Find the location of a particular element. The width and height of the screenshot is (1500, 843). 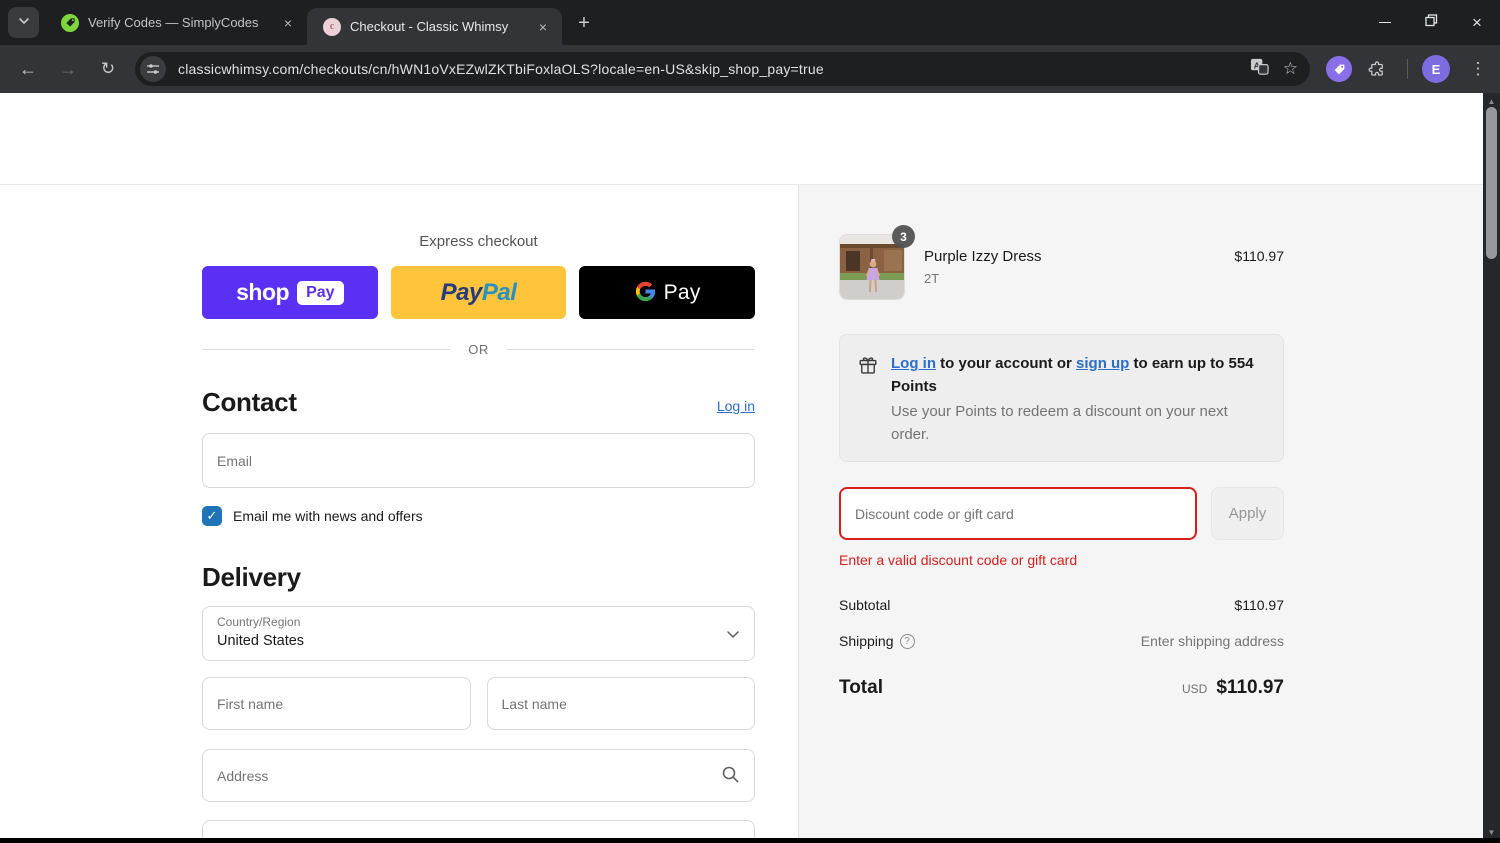

minimize-icon is located at coordinates (1385, 22).